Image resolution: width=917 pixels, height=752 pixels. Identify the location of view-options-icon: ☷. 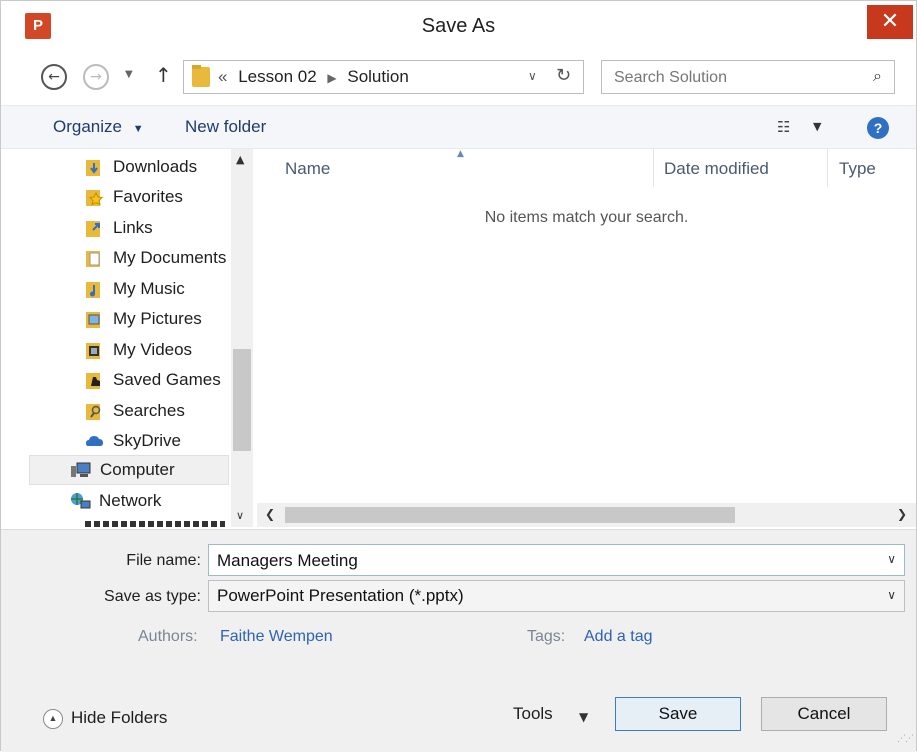
(783, 127).